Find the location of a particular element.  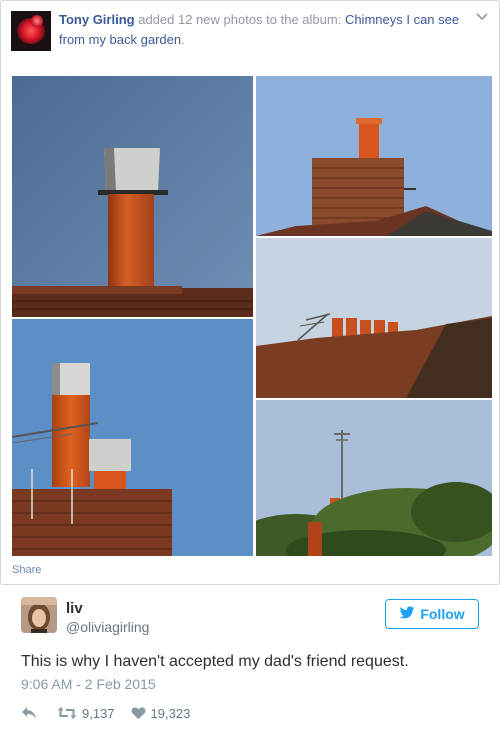

follow-label: Follow is located at coordinates (442, 614).